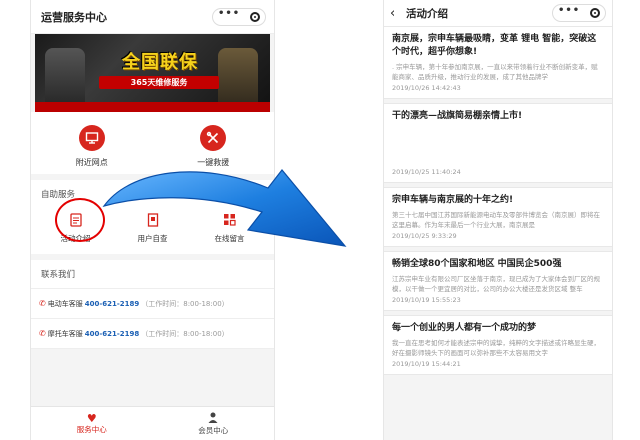 Image resolution: width=640 pixels, height=440 pixels. Describe the element at coordinates (76, 228) in the screenshot. I see `service-activity-intro: 活动介绍` at that location.